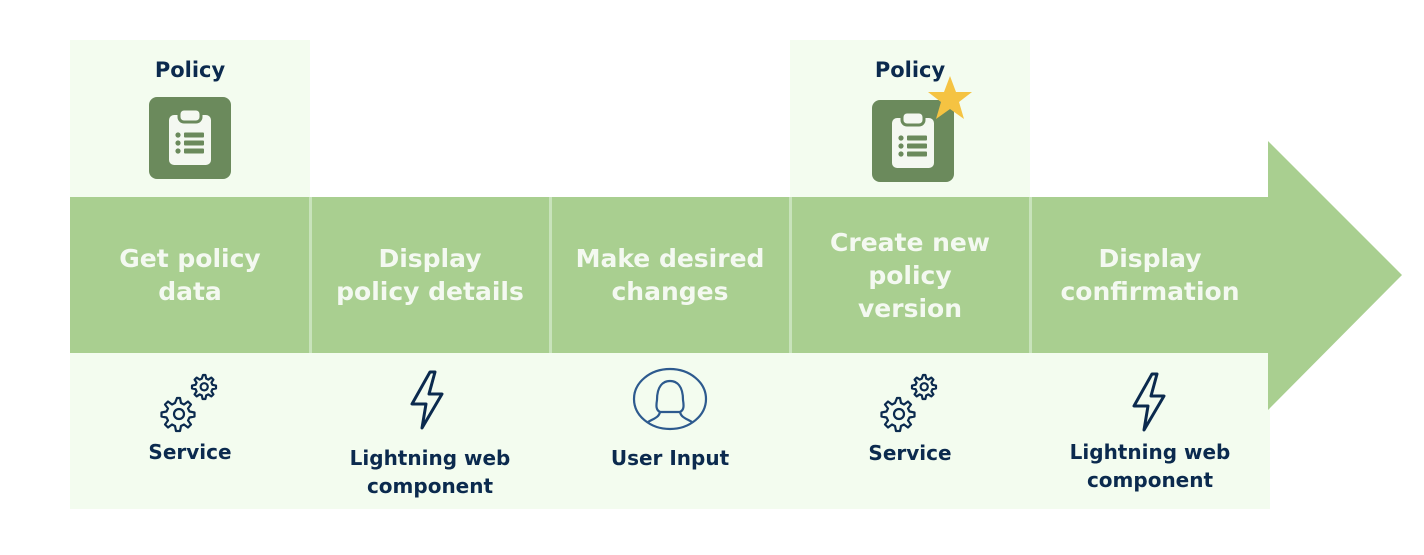 The width and height of the screenshot is (1424, 555). What do you see at coordinates (190, 138) in the screenshot?
I see `clipboard-list-icon` at bounding box center [190, 138].